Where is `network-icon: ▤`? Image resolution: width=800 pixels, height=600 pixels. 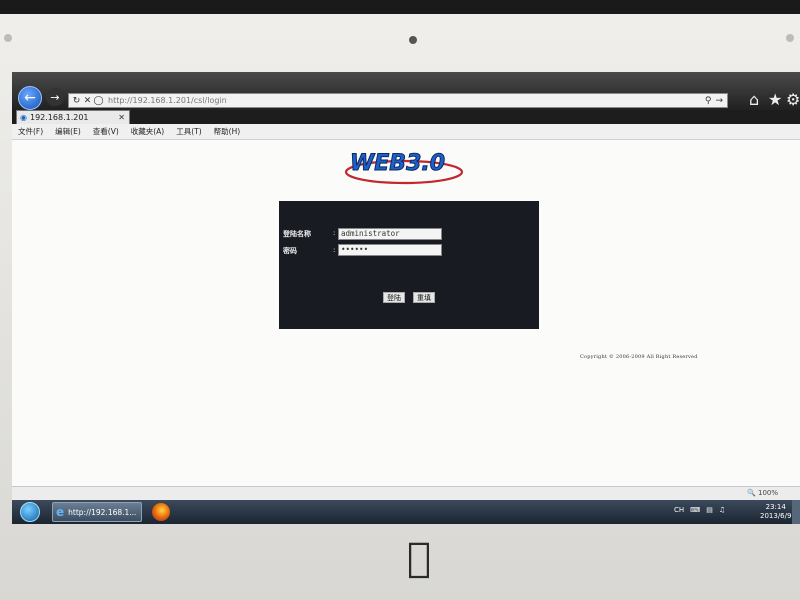
network-icon: ▤ is located at coordinates (709, 510).